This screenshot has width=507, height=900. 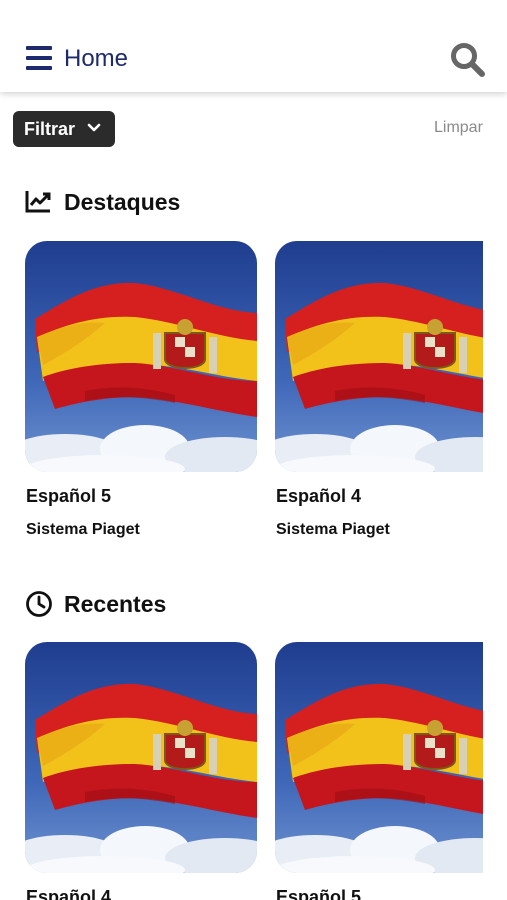 I want to click on chevron-down-icon, so click(x=94, y=127).